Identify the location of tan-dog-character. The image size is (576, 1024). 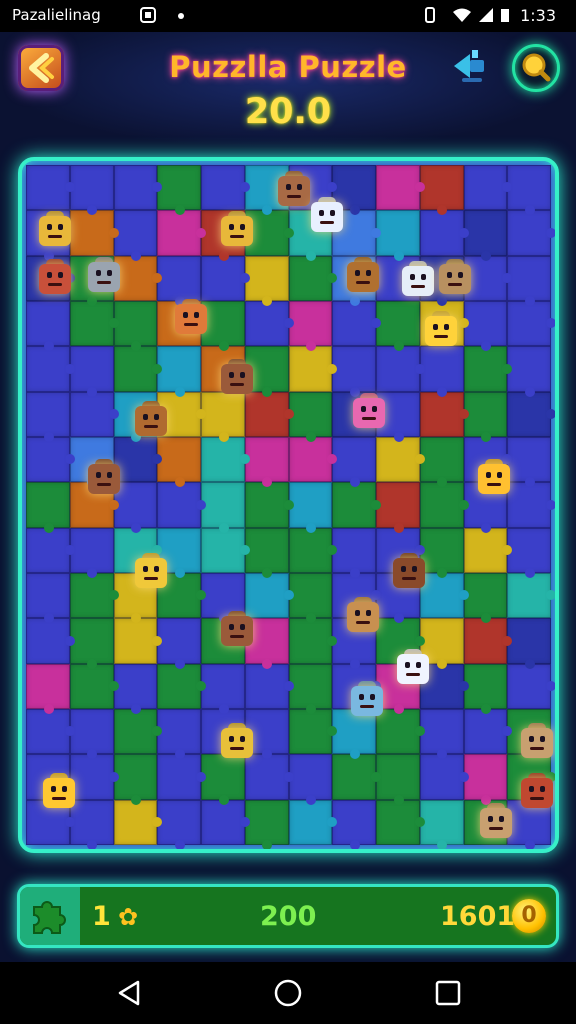
(363, 616).